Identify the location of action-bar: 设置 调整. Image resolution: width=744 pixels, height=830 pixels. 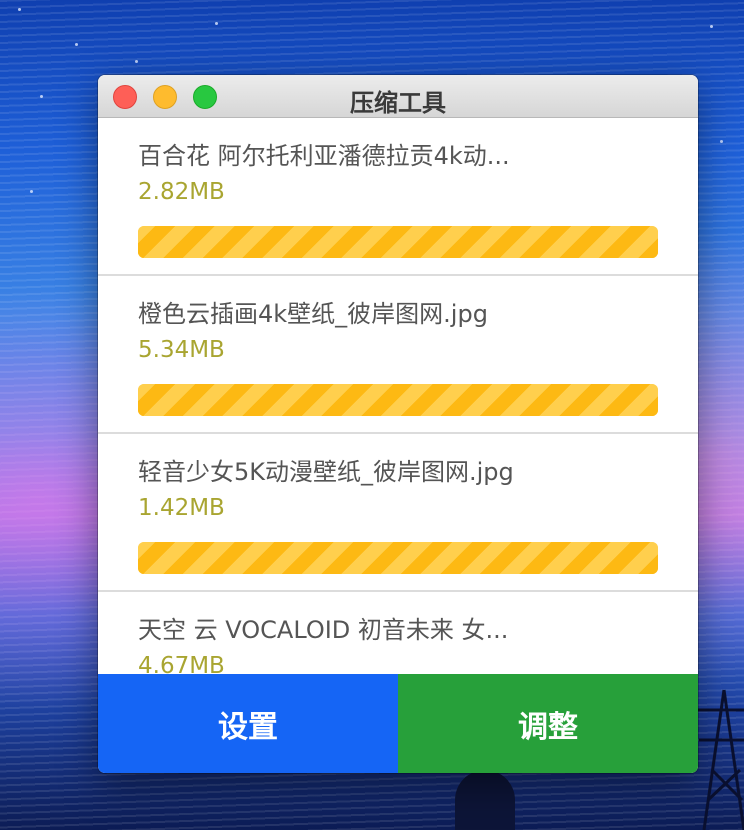
(398, 723).